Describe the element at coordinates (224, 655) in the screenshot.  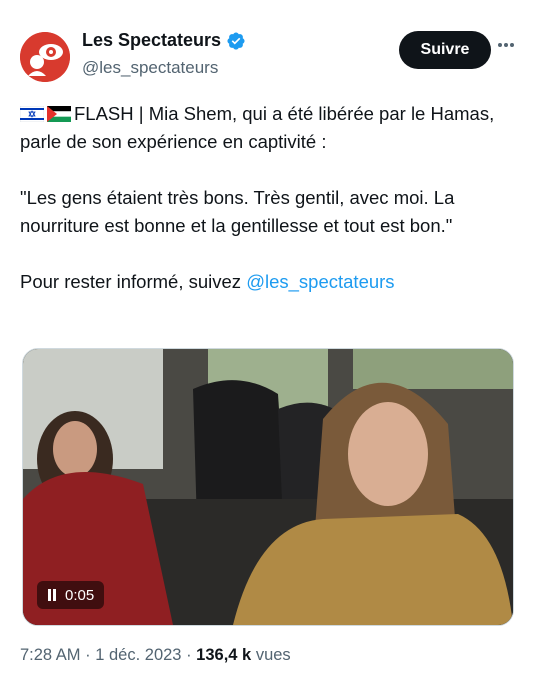
I see `views-count: 136,4 k` at that location.